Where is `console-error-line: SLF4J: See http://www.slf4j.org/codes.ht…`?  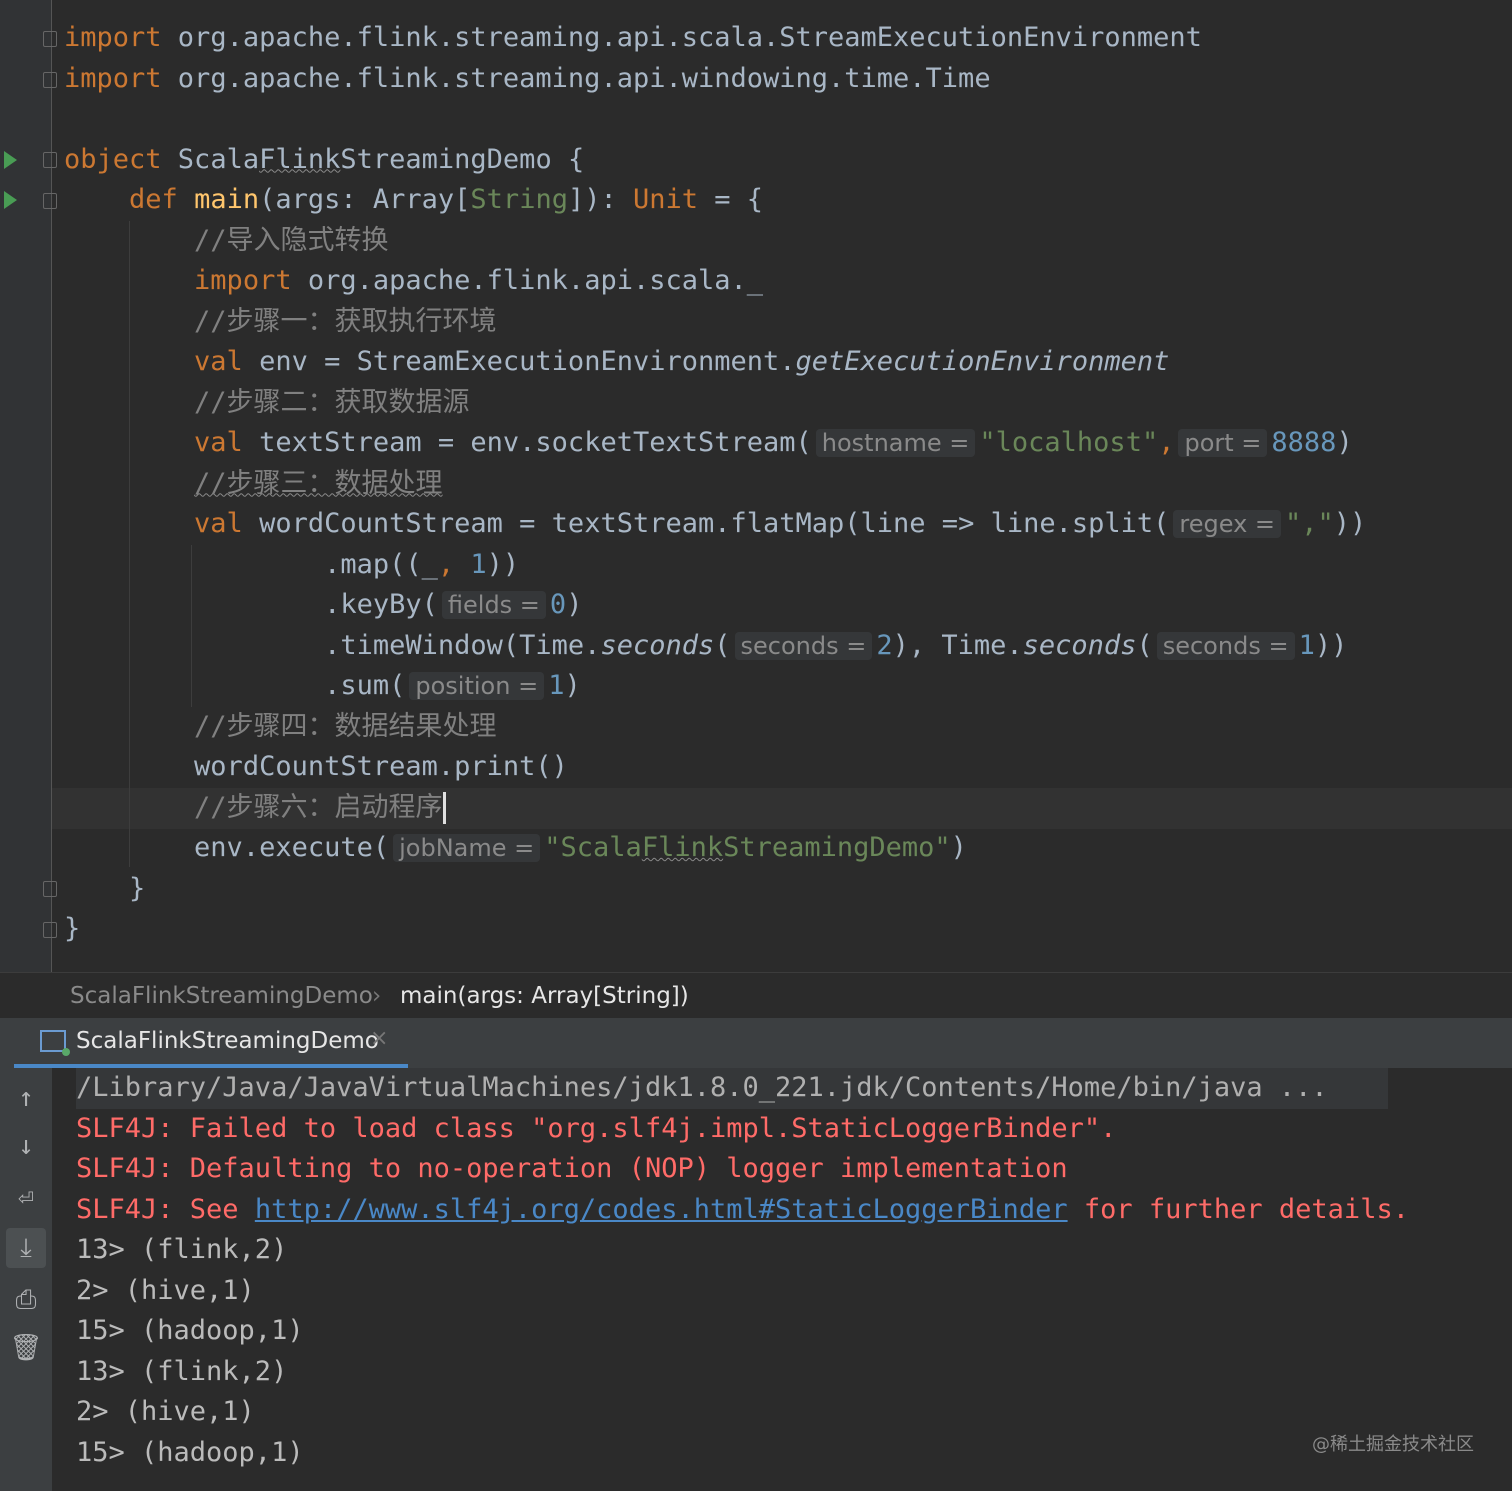
console-error-line: SLF4J: See http://www.slf4j.org/codes.ht… is located at coordinates (742, 1210).